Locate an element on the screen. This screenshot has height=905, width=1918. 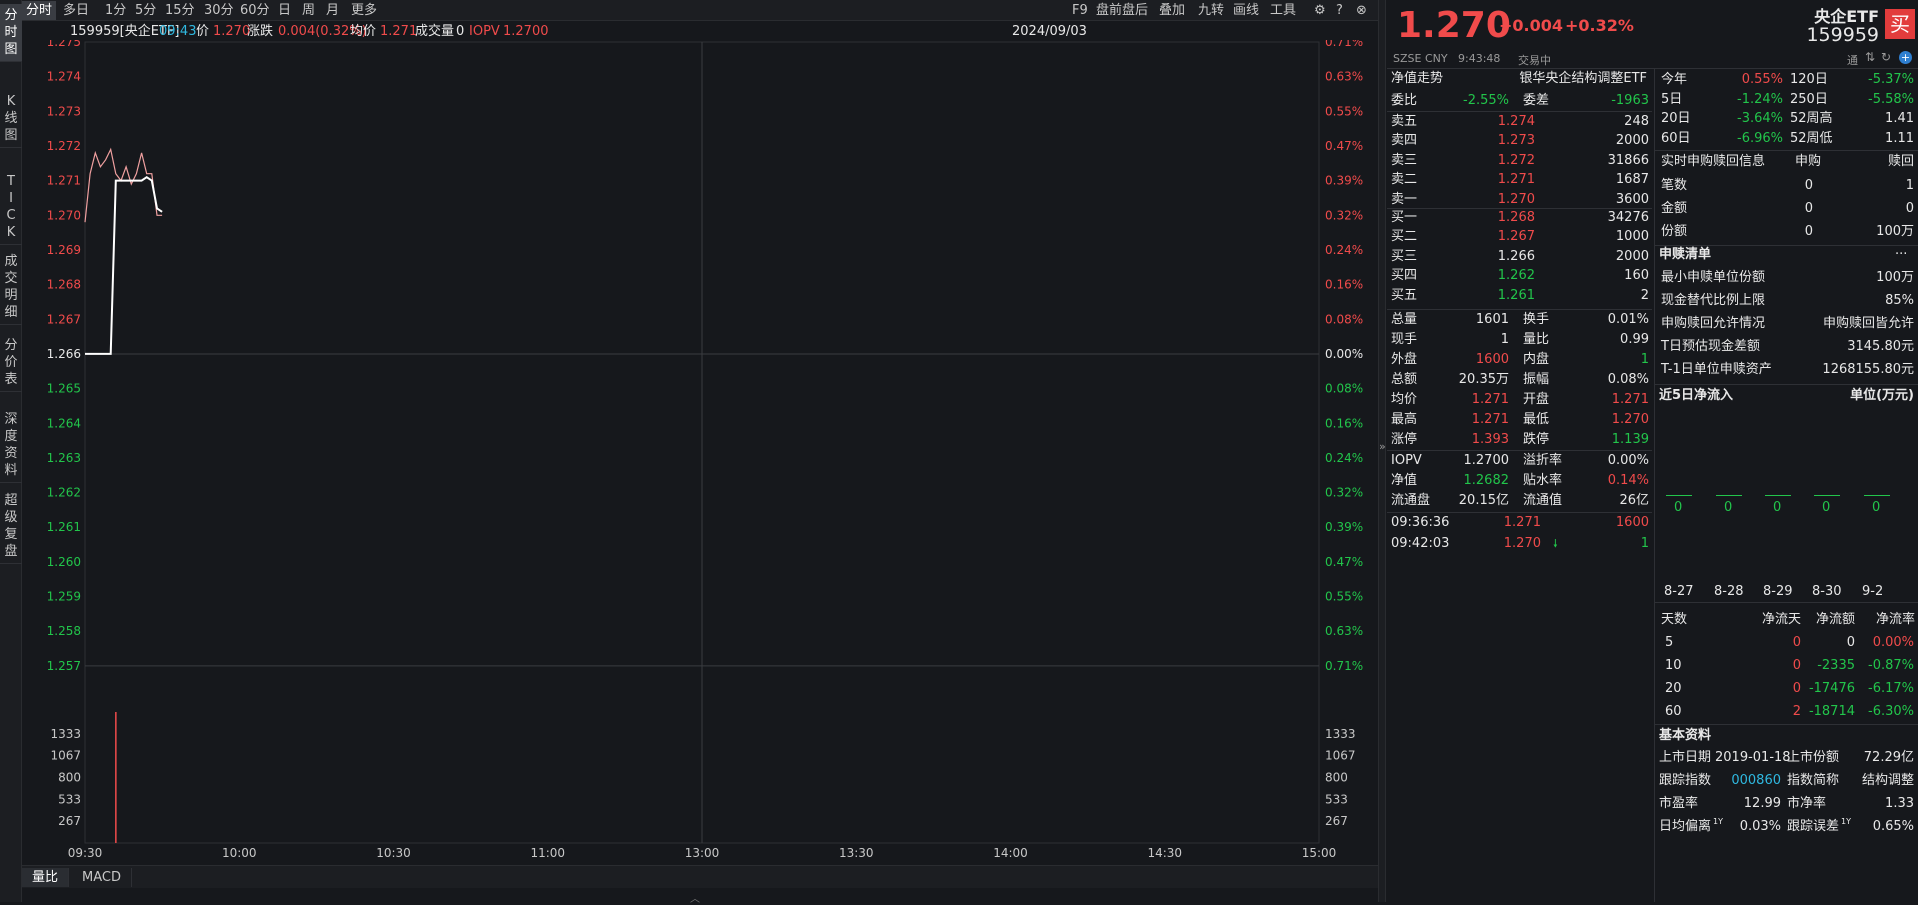
sidebar-tab-3: 成交明细 is located at coordinates (11, 287).